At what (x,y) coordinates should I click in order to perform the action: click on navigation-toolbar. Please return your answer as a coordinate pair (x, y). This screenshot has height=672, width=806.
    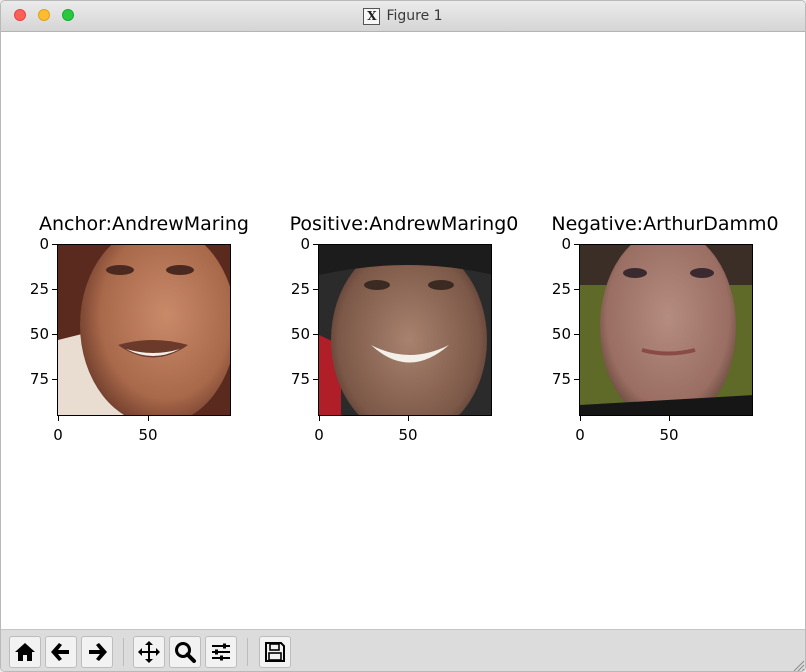
    Looking at the image, I should click on (403, 650).